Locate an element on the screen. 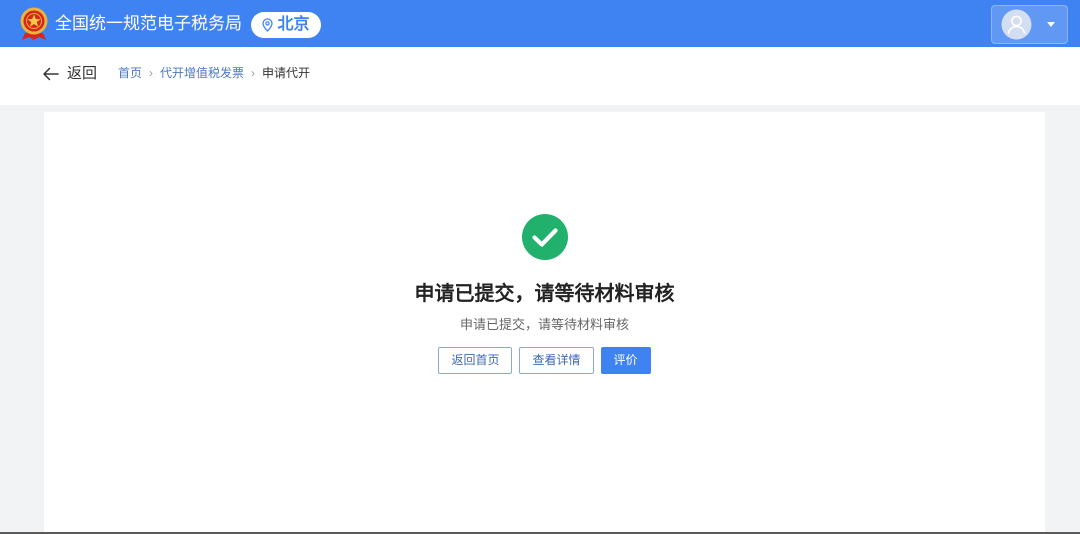 The height and width of the screenshot is (534, 1080). breadcrumb-item-vat-invoice: 代开增值税发票 is located at coordinates (202, 73).